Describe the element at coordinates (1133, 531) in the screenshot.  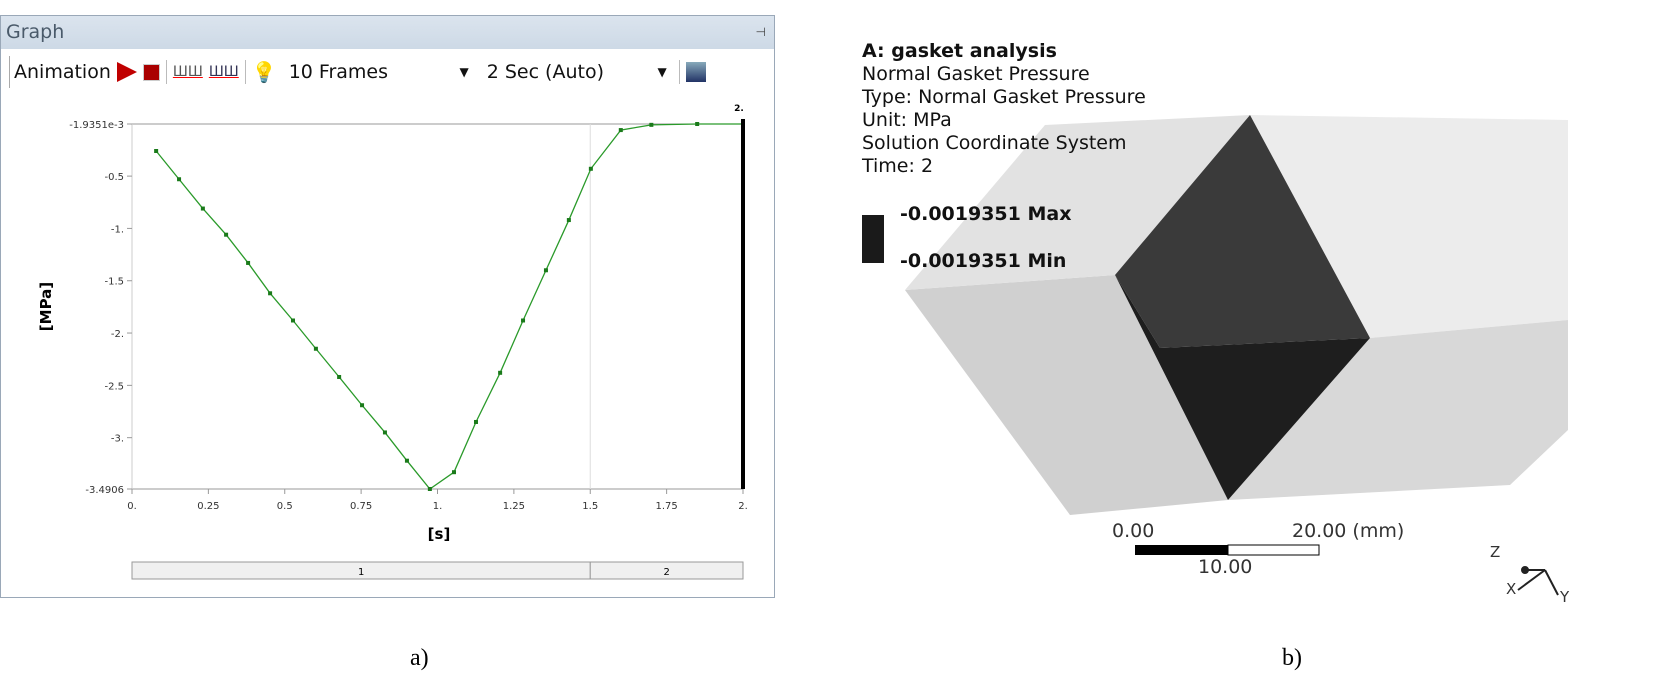
I see `scale-start: 0.00` at that location.